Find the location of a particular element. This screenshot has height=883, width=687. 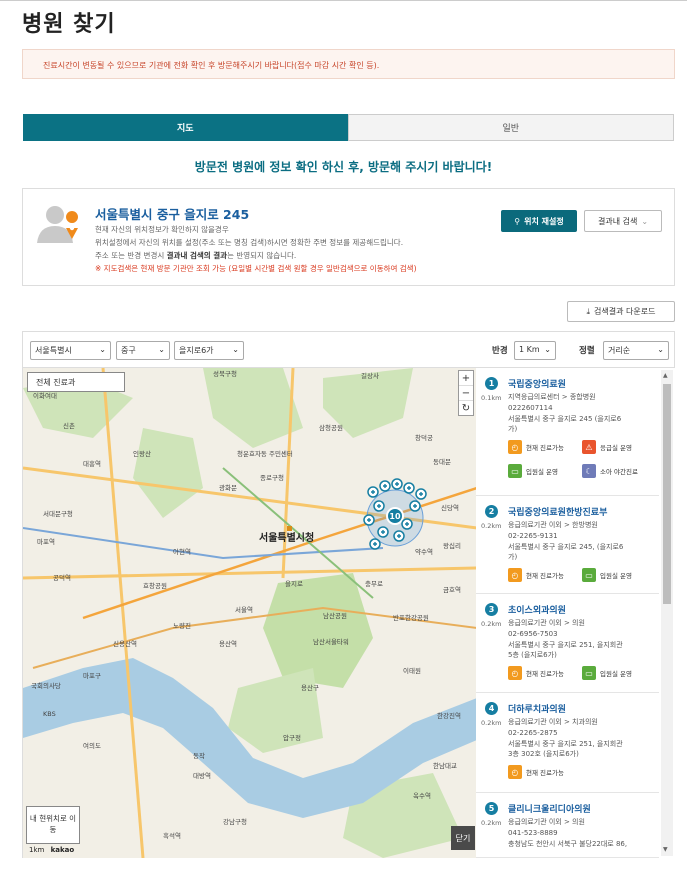

zoom-out-button: − is located at coordinates (466, 393).